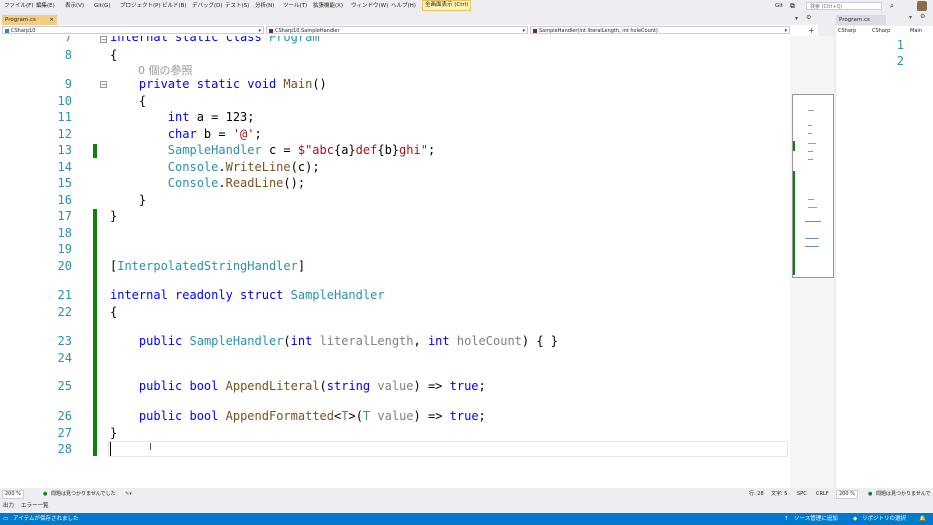  I want to click on line-number: 22, so click(64, 312).